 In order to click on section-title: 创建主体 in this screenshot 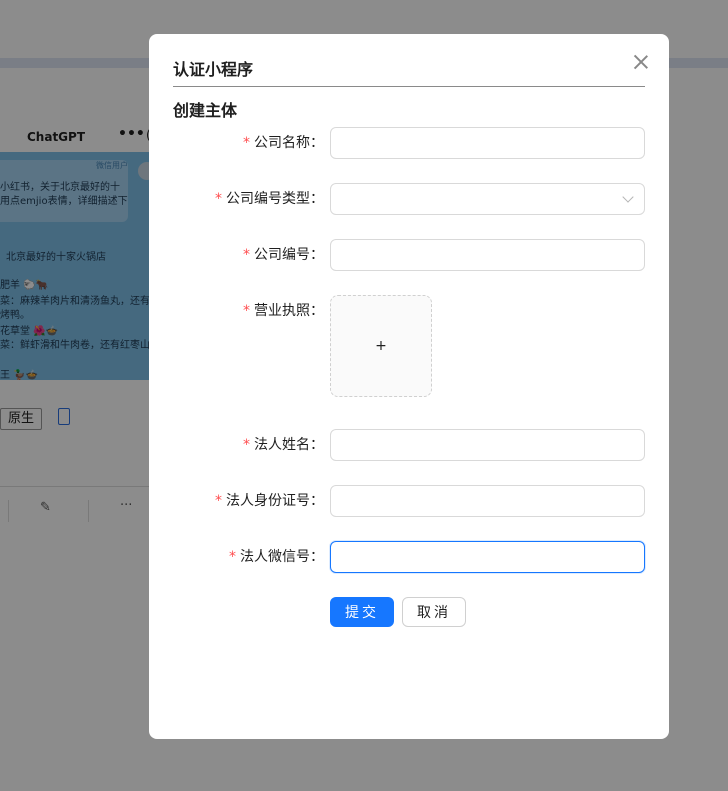, I will do `click(205, 110)`.